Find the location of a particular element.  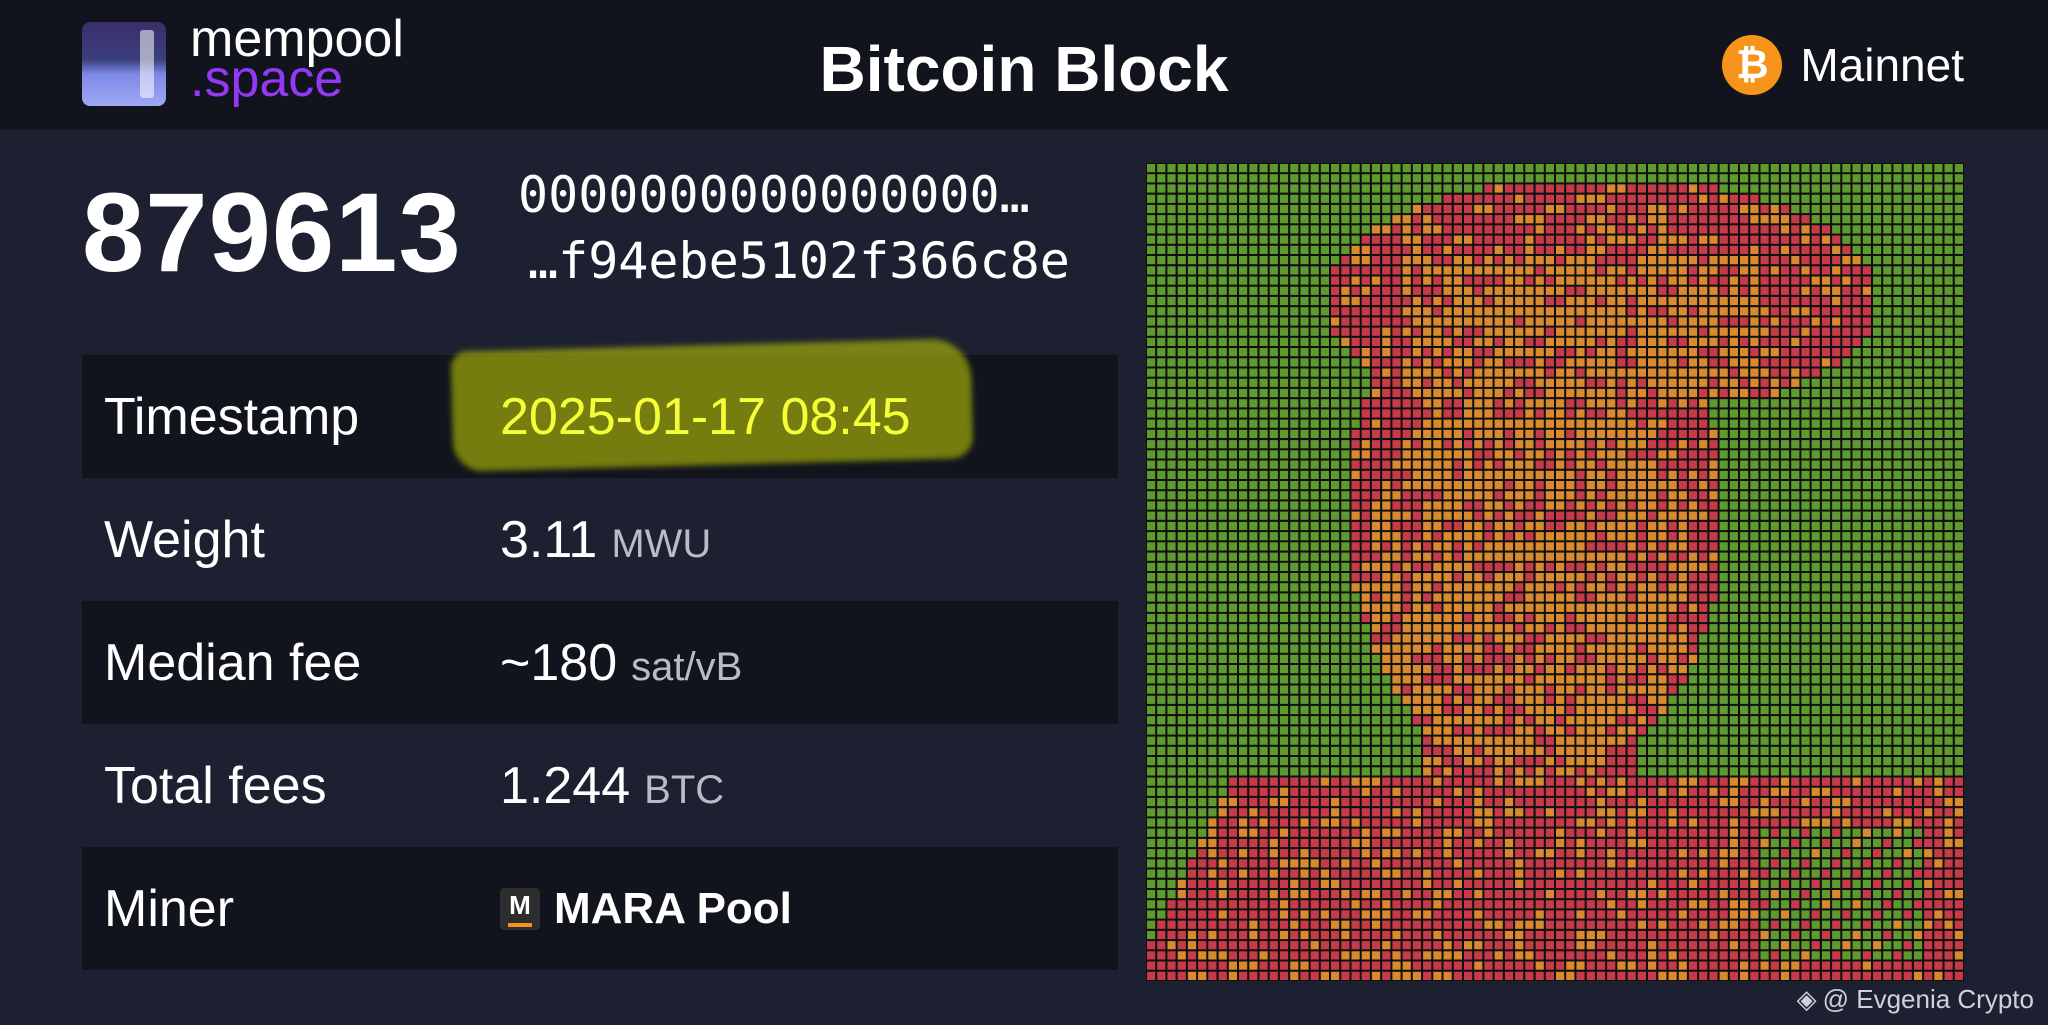

network-selector: ₿ Mainnet is located at coordinates (1843, 65).